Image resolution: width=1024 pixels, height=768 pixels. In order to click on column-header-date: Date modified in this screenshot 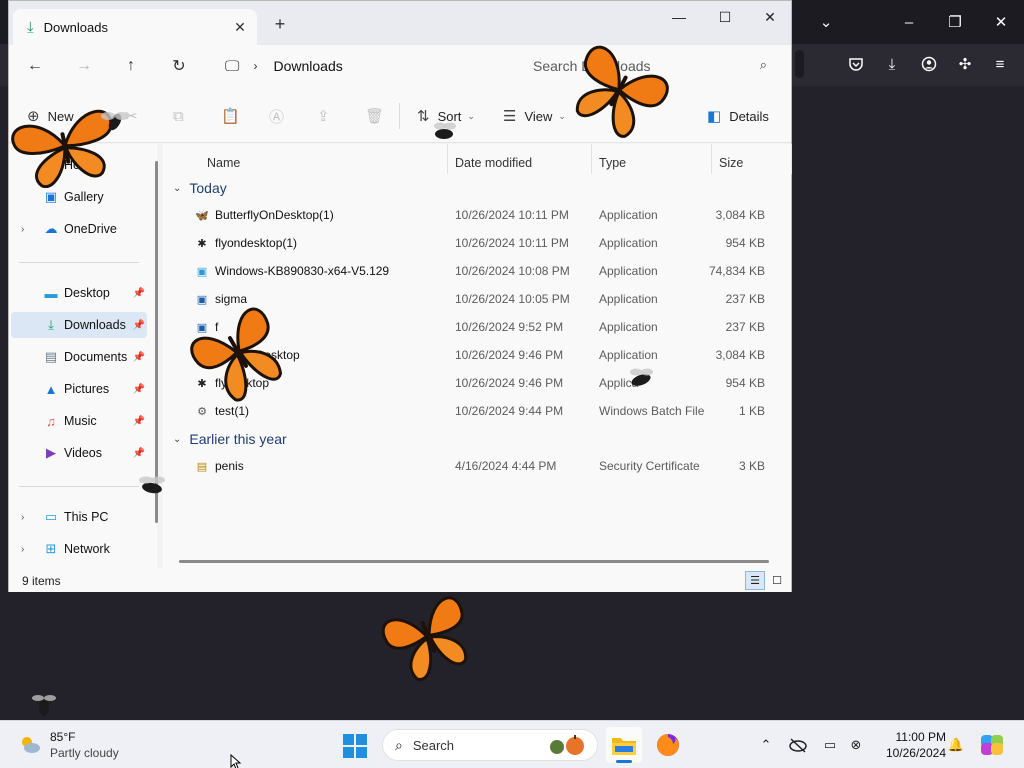, I will do `click(493, 163)`.